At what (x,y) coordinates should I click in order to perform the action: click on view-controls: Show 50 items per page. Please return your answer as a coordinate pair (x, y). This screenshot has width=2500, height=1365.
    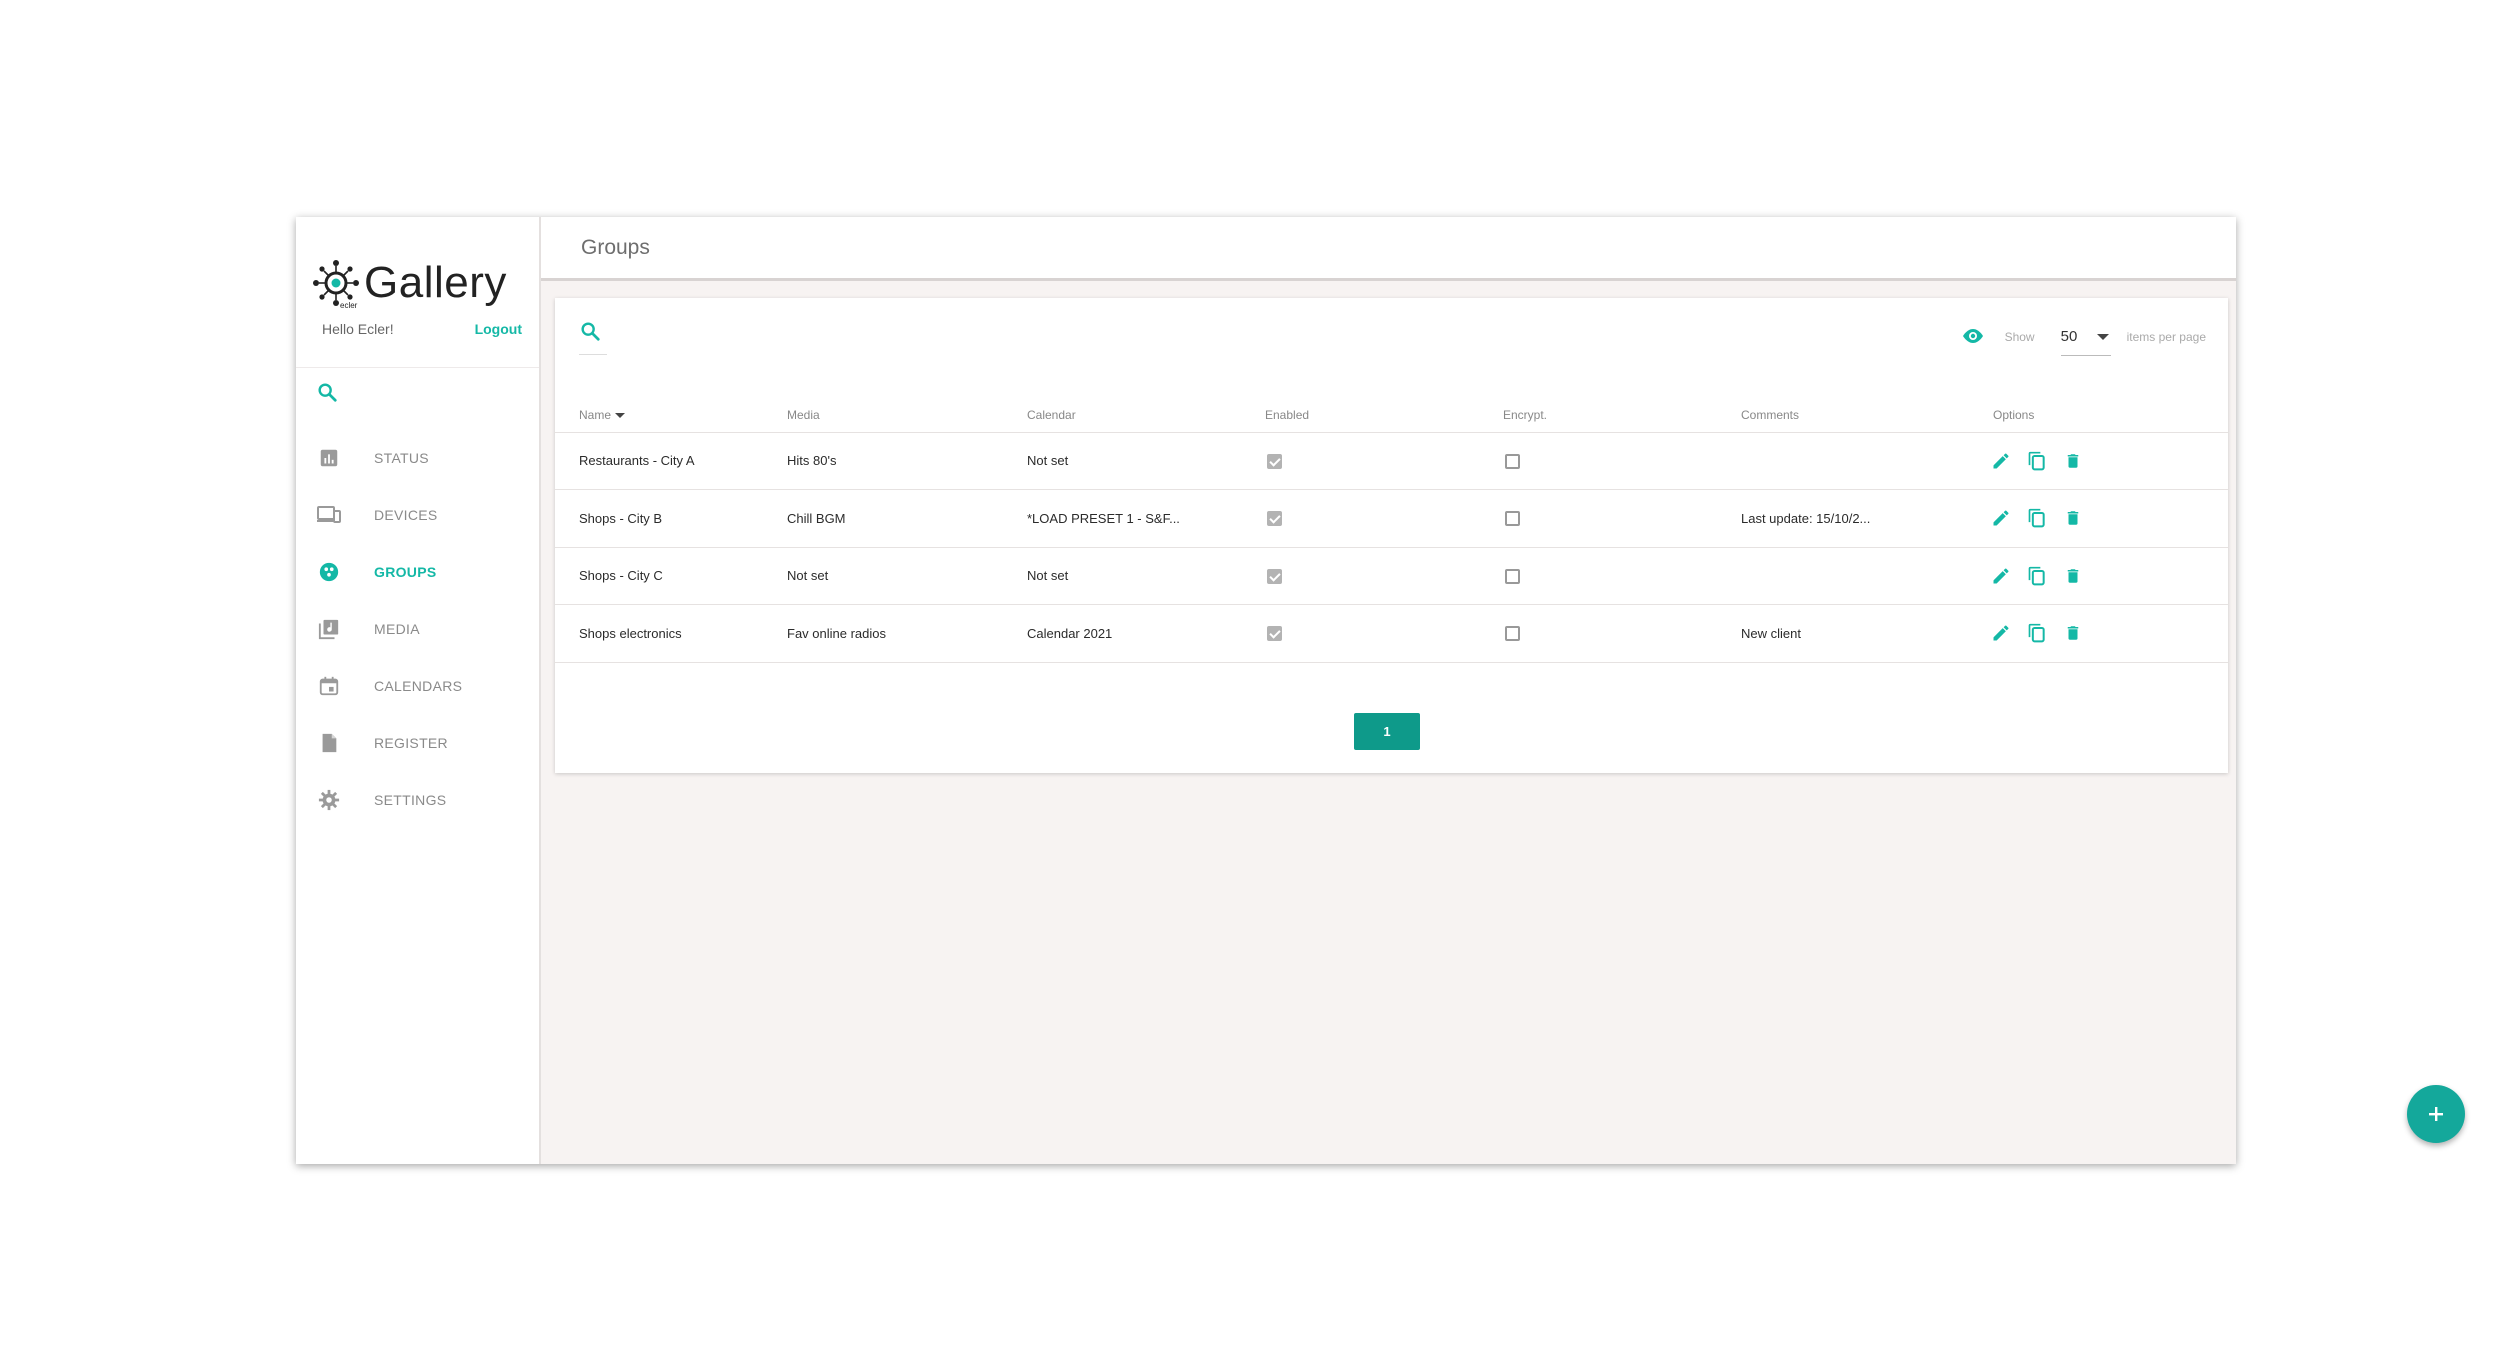
    Looking at the image, I should click on (2083, 337).